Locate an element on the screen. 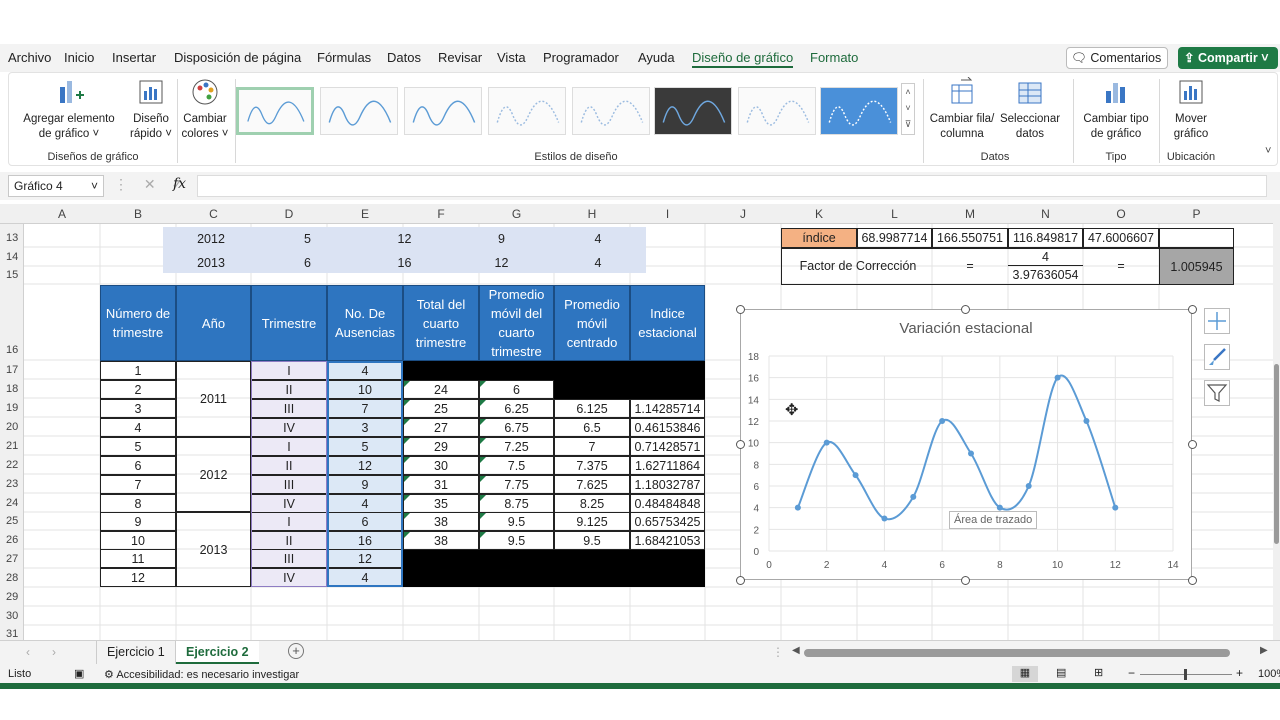  table-cell-i: 0.71428571 is located at coordinates (667, 446).